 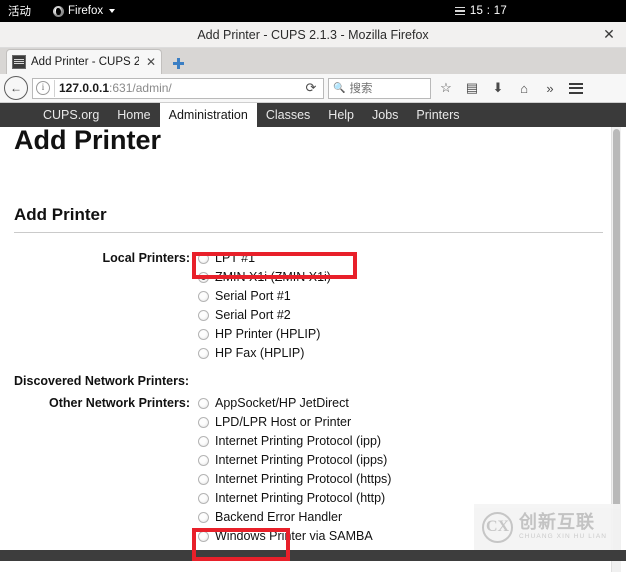 I want to click on tab-close-icon: ✕, so click(x=151, y=62).